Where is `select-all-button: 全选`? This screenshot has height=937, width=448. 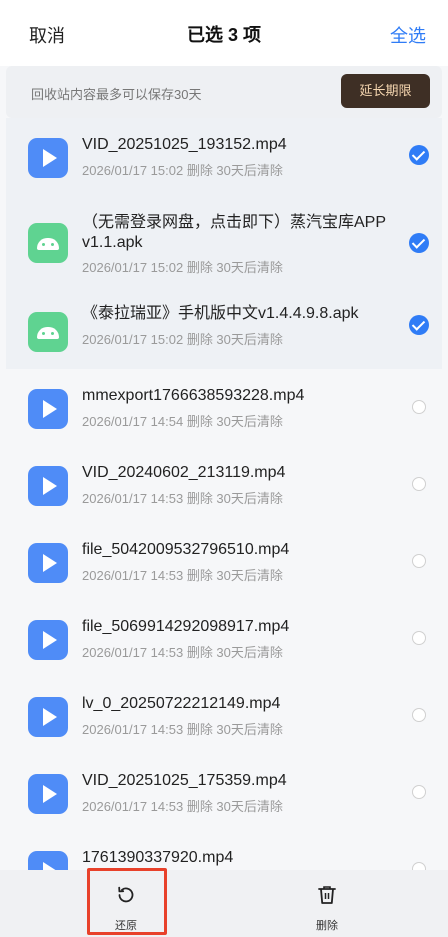 select-all-button: 全选 is located at coordinates (408, 35).